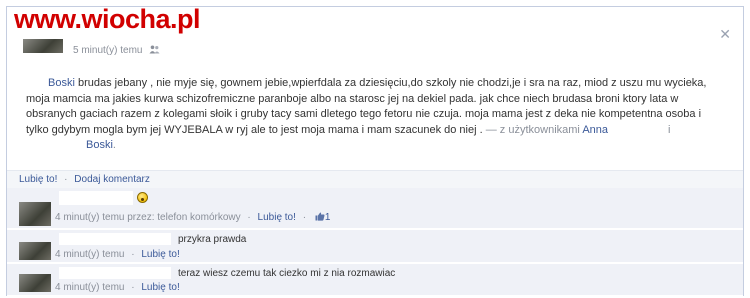 Image resolution: width=750 pixels, height=298 pixels. What do you see at coordinates (43, 46) in the screenshot?
I see `author-avatar` at bounding box center [43, 46].